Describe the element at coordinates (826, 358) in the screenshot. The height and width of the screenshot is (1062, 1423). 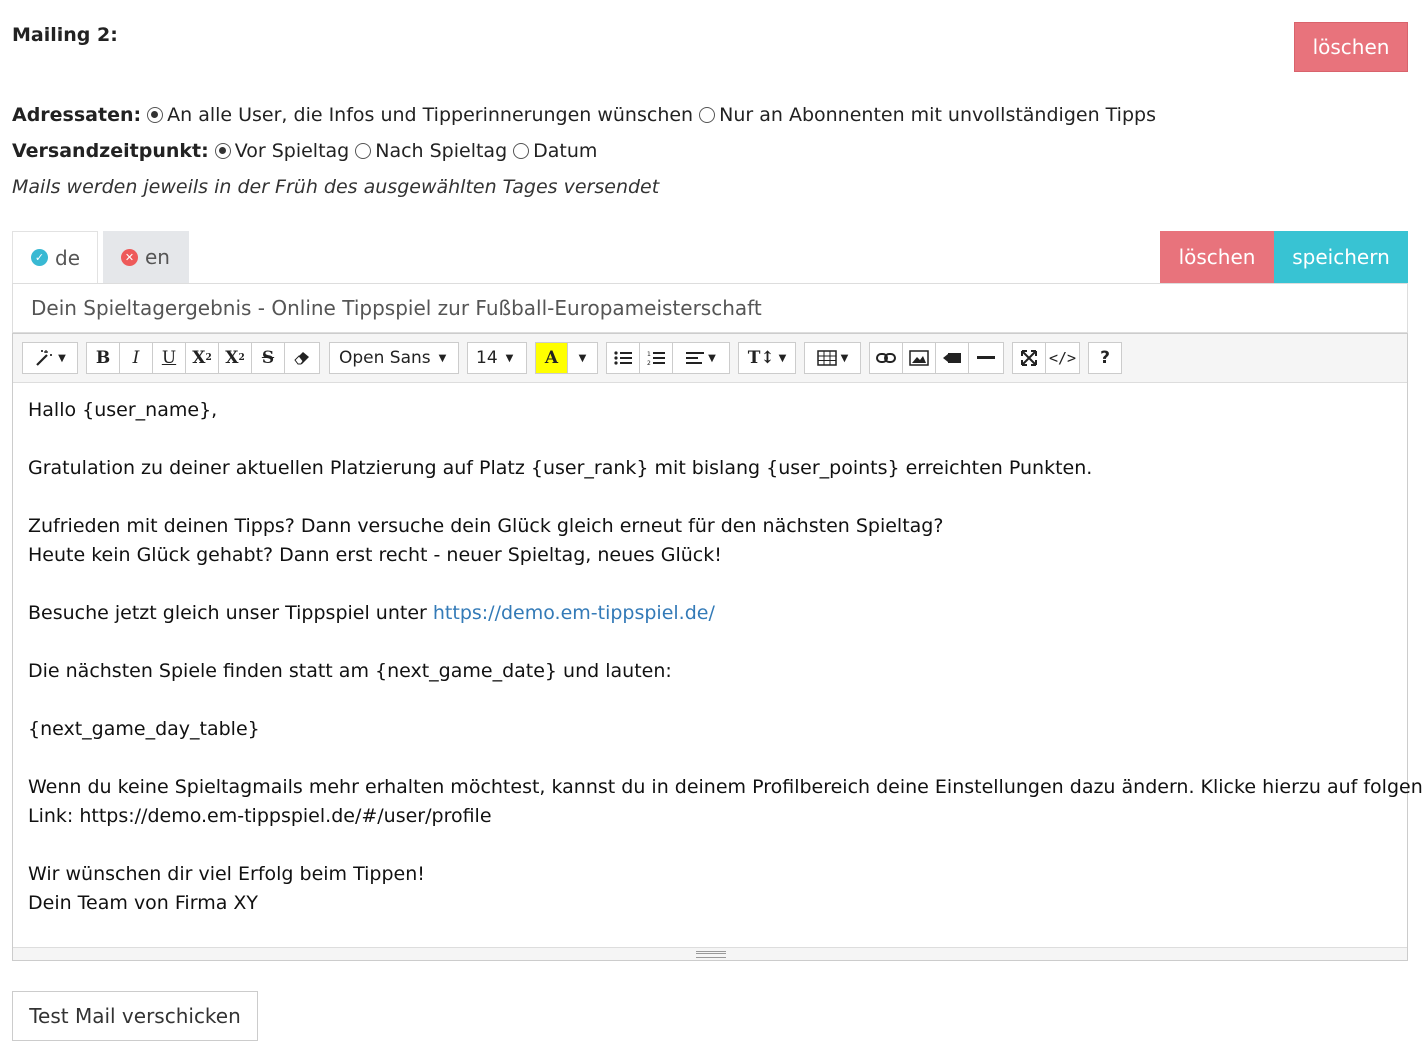
I see `table-icon` at that location.